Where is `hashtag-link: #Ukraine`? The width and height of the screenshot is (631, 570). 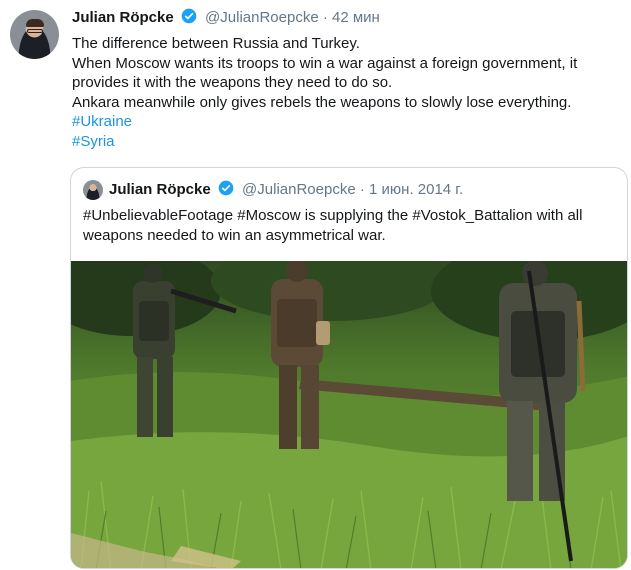 hashtag-link: #Ukraine is located at coordinates (347, 122).